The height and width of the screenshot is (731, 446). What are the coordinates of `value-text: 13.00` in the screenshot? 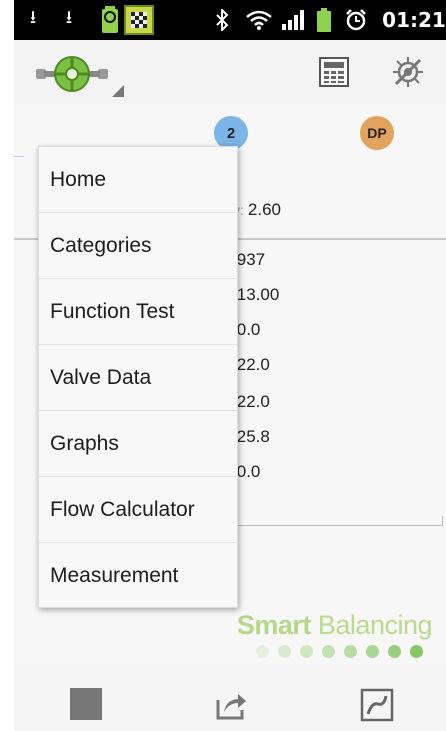 It's located at (258, 294).